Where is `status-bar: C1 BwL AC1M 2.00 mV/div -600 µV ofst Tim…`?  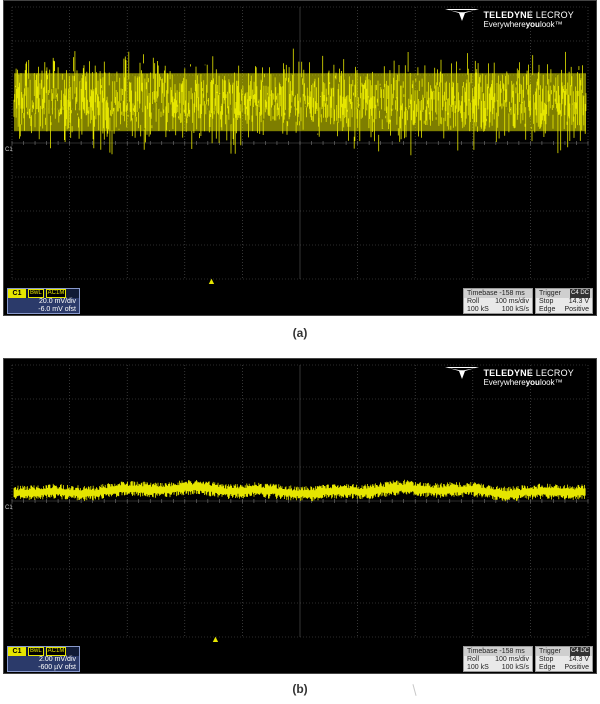 status-bar: C1 BwL AC1M 2.00 mV/div -600 µV ofst Tim… is located at coordinates (300, 659).